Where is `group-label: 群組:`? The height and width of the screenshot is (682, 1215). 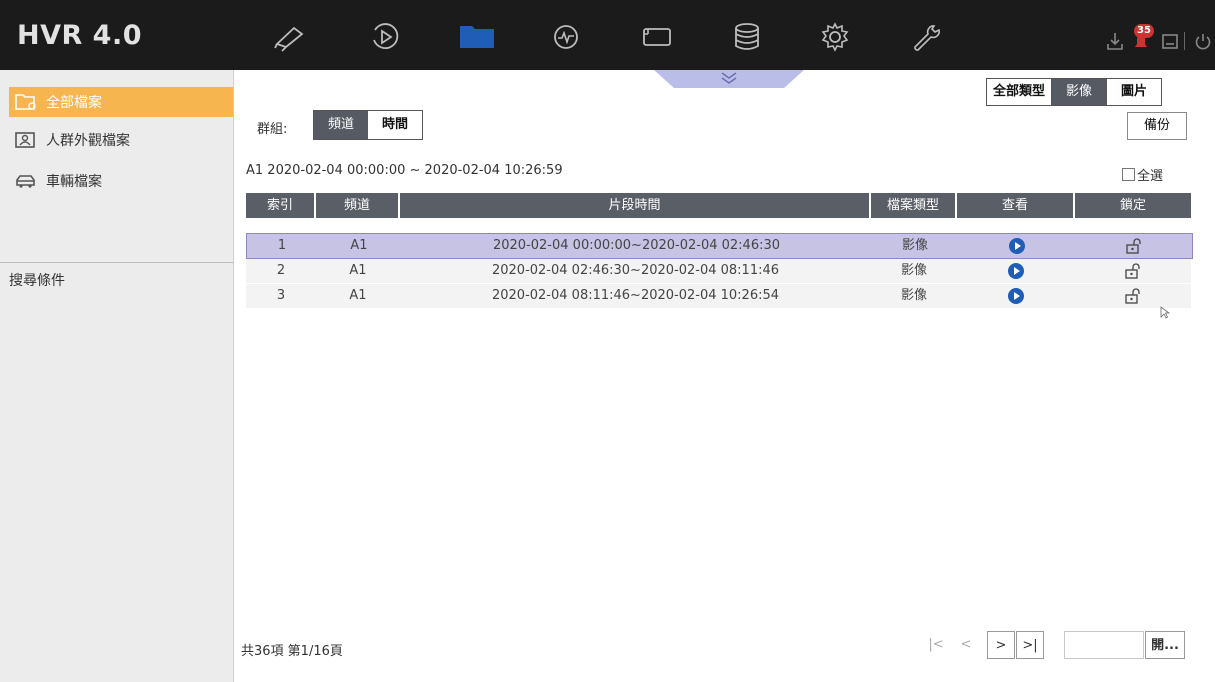 group-label: 群組: is located at coordinates (272, 129).